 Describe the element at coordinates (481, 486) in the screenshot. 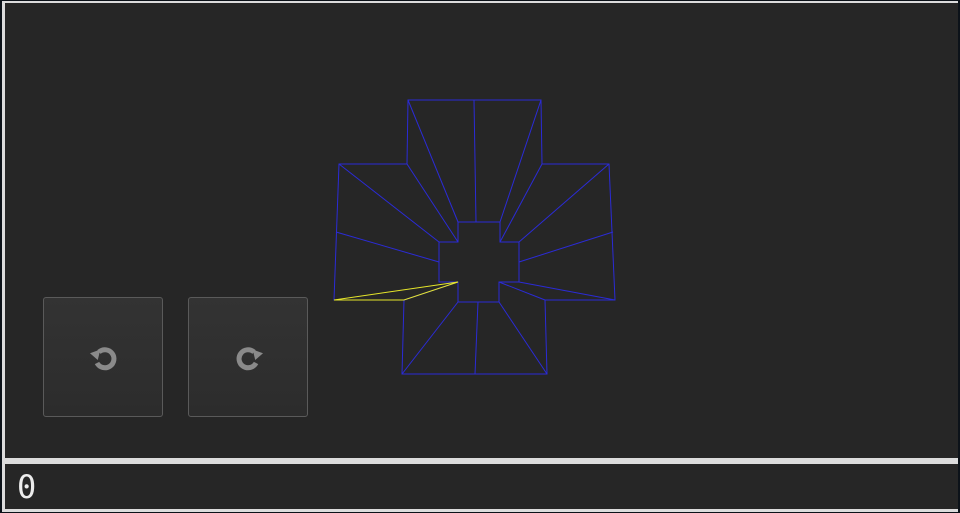

I see `score-bar: 0` at that location.